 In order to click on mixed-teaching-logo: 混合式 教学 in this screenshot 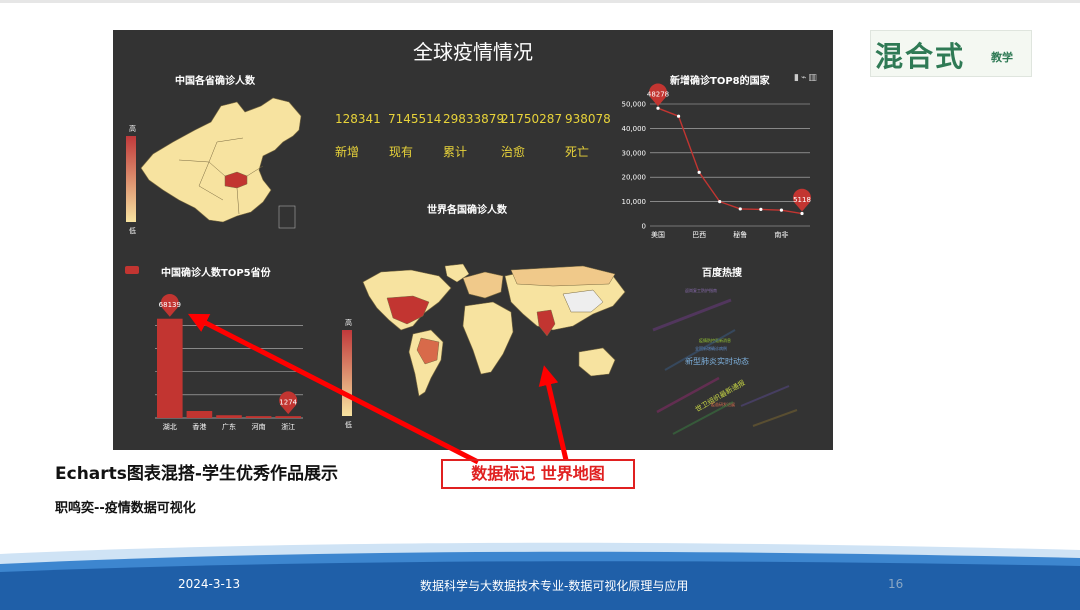, I will do `click(951, 53)`.